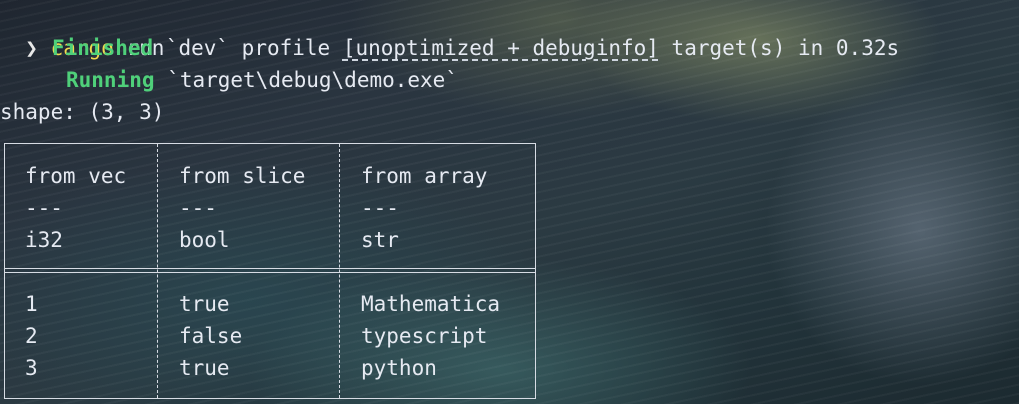 The height and width of the screenshot is (404, 1019). I want to click on column-header: from slice, so click(242, 176).